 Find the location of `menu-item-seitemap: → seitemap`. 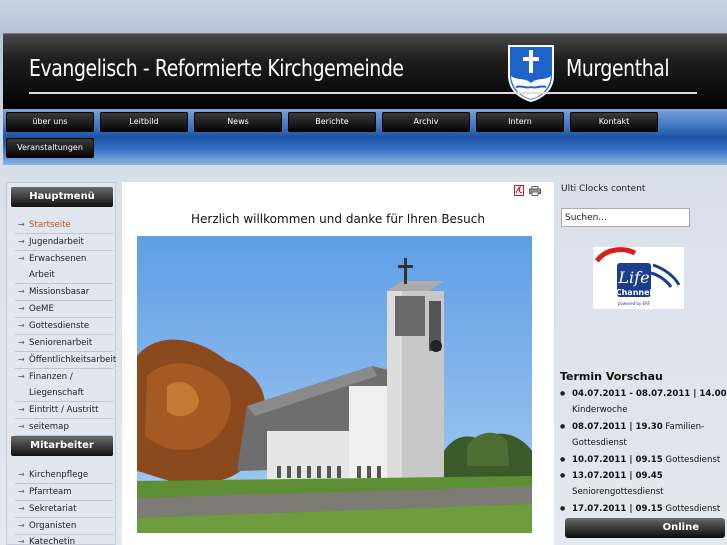

menu-item-seitemap: → seitemap is located at coordinates (64, 427).